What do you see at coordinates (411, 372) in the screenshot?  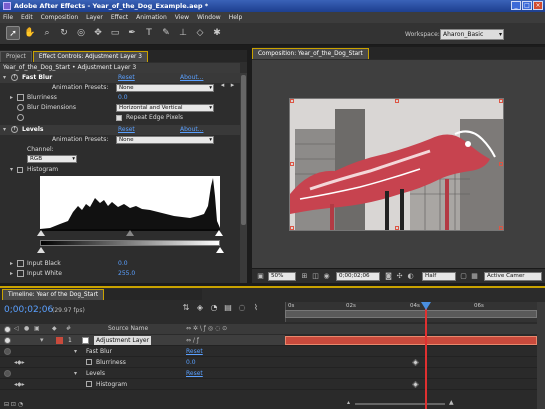 I see `timeline-graph: ▴ ▲` at bounding box center [411, 372].